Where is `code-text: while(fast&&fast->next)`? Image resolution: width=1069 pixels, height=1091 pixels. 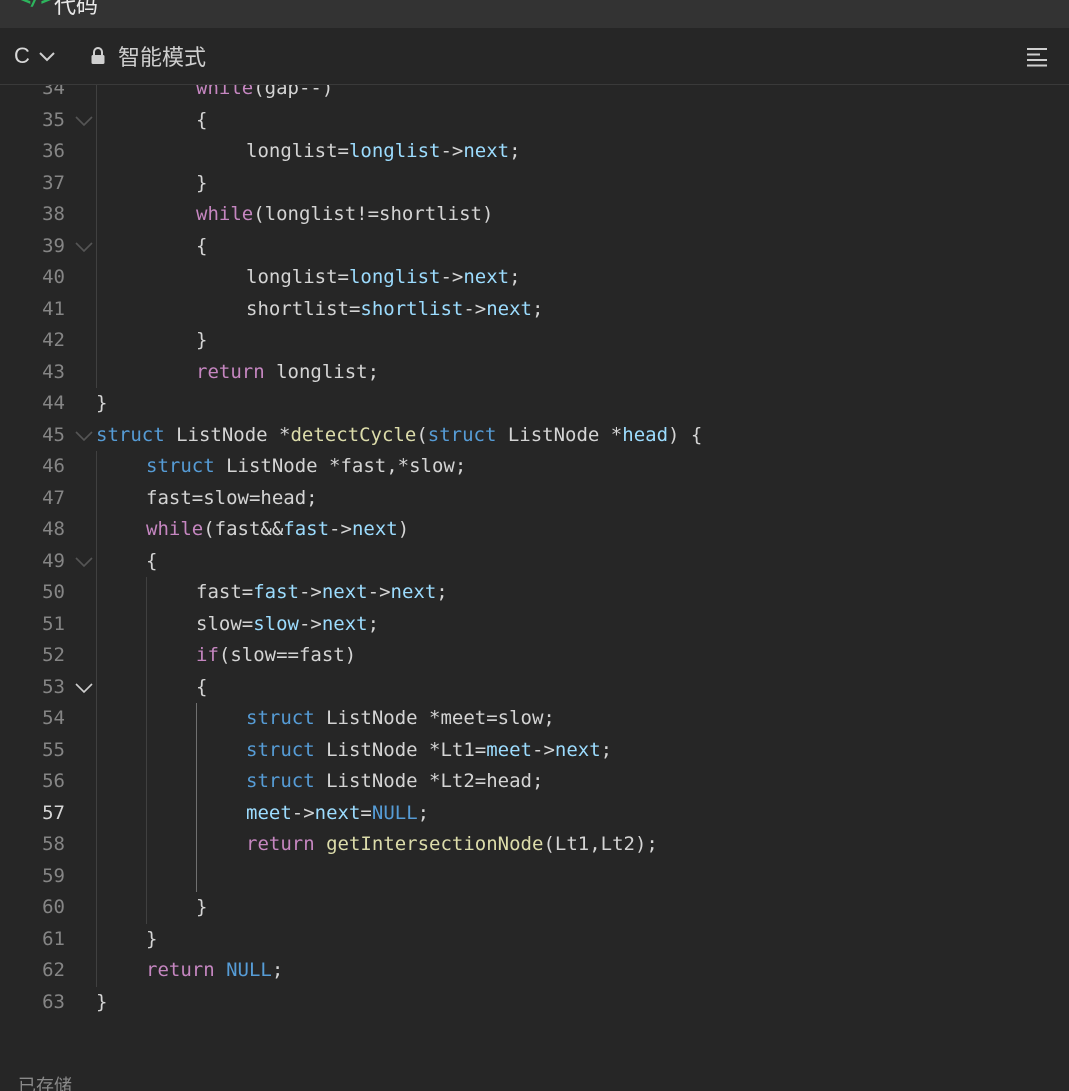 code-text: while(fast&&fast->next) is located at coordinates (277, 530).